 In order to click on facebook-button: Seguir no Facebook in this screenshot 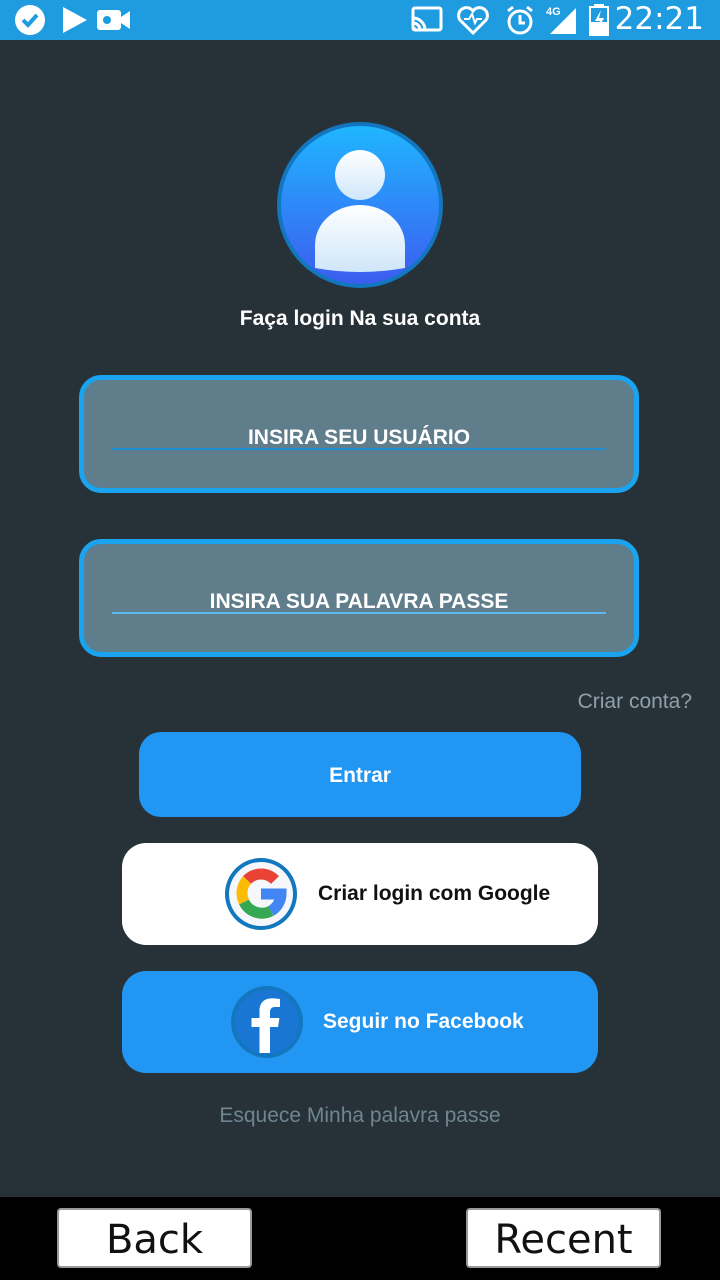, I will do `click(360, 1022)`.